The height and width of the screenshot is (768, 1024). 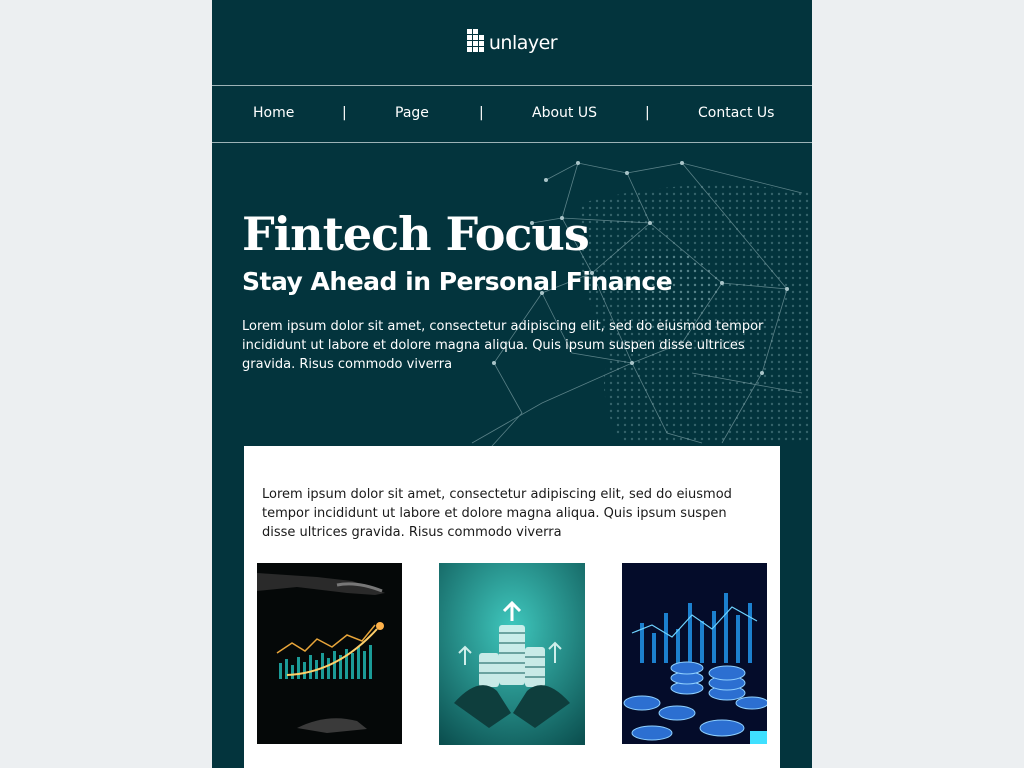 I want to click on header-logo-bar: unlayer, so click(x=512, y=42).